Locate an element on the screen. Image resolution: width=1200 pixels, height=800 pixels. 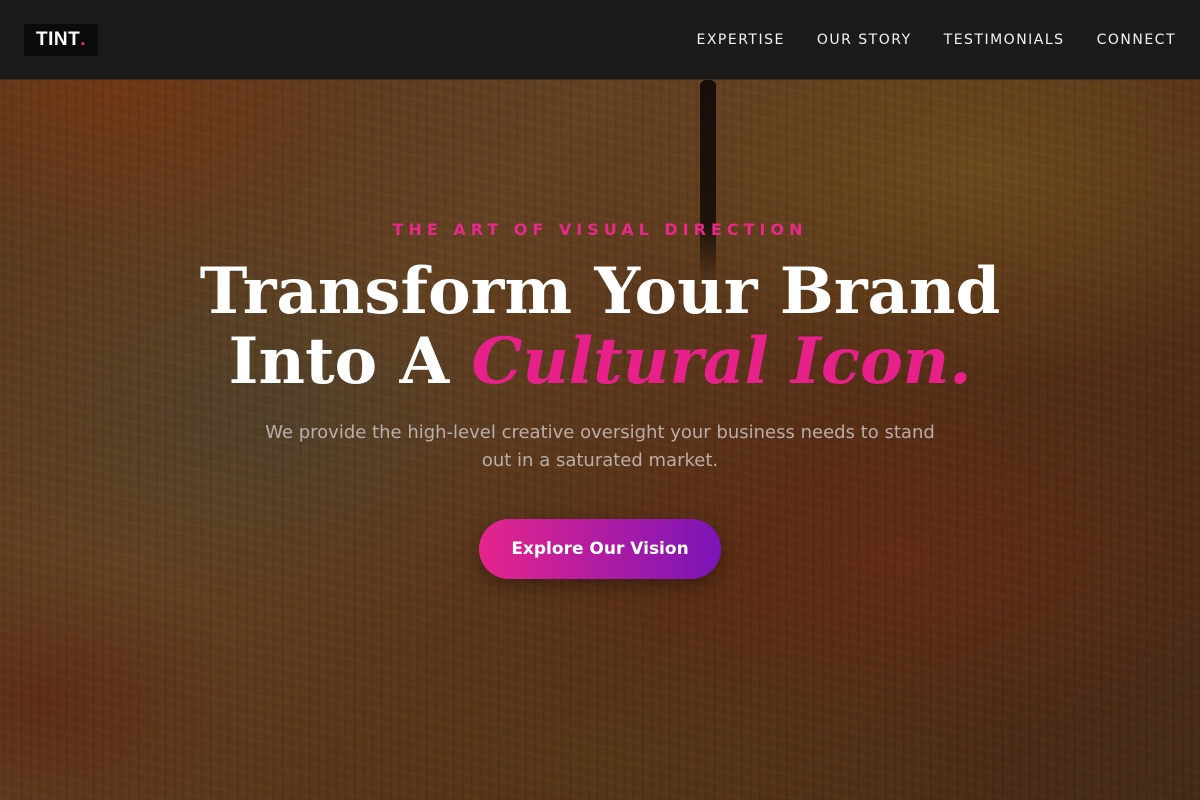
headline-line-2-plain: Into A is located at coordinates (339, 361).